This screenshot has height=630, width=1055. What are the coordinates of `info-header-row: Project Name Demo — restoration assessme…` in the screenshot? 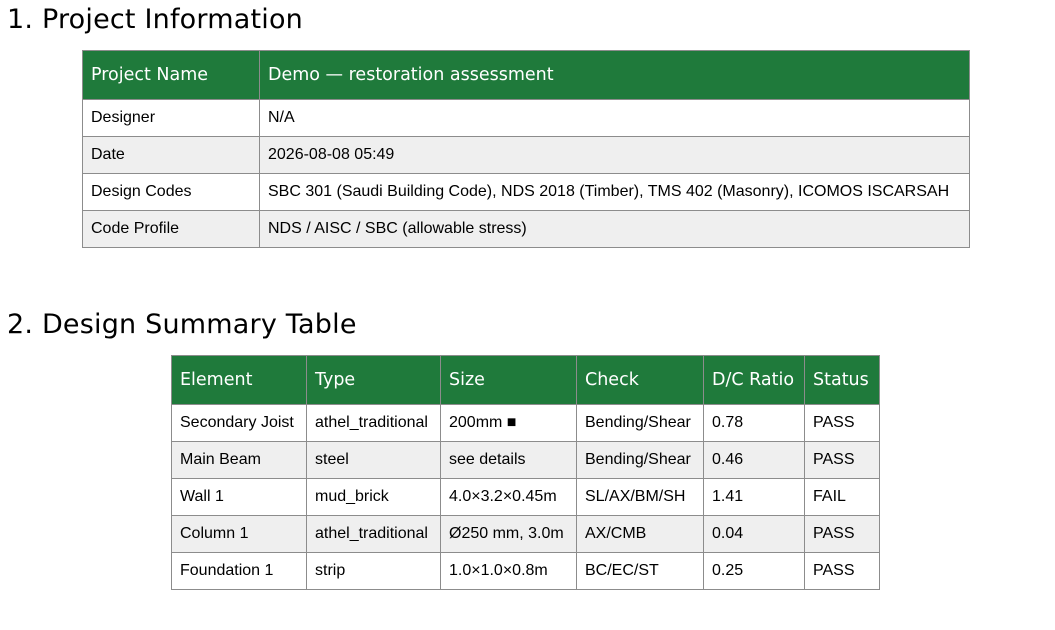 It's located at (526, 75).